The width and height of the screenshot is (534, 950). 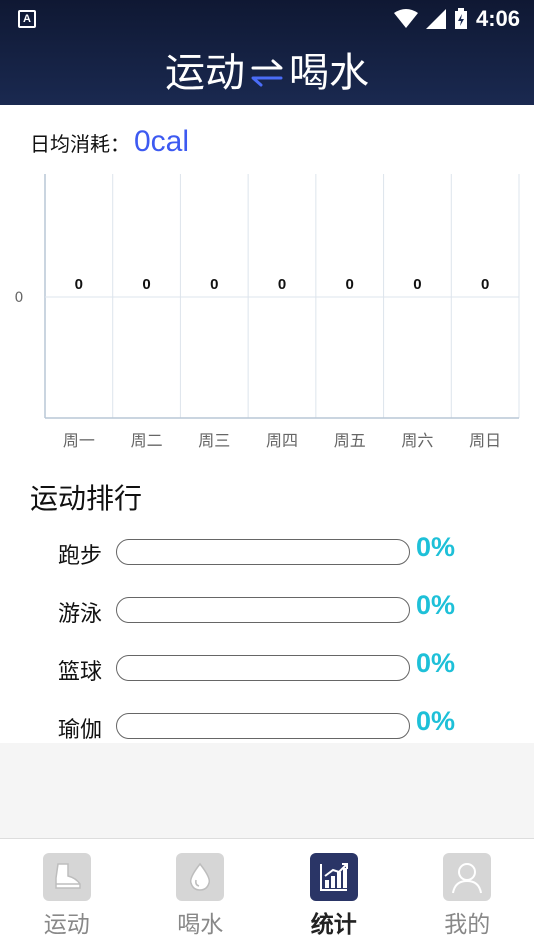 What do you see at coordinates (282, 440) in the screenshot?
I see `x-tick-label: 周四` at bounding box center [282, 440].